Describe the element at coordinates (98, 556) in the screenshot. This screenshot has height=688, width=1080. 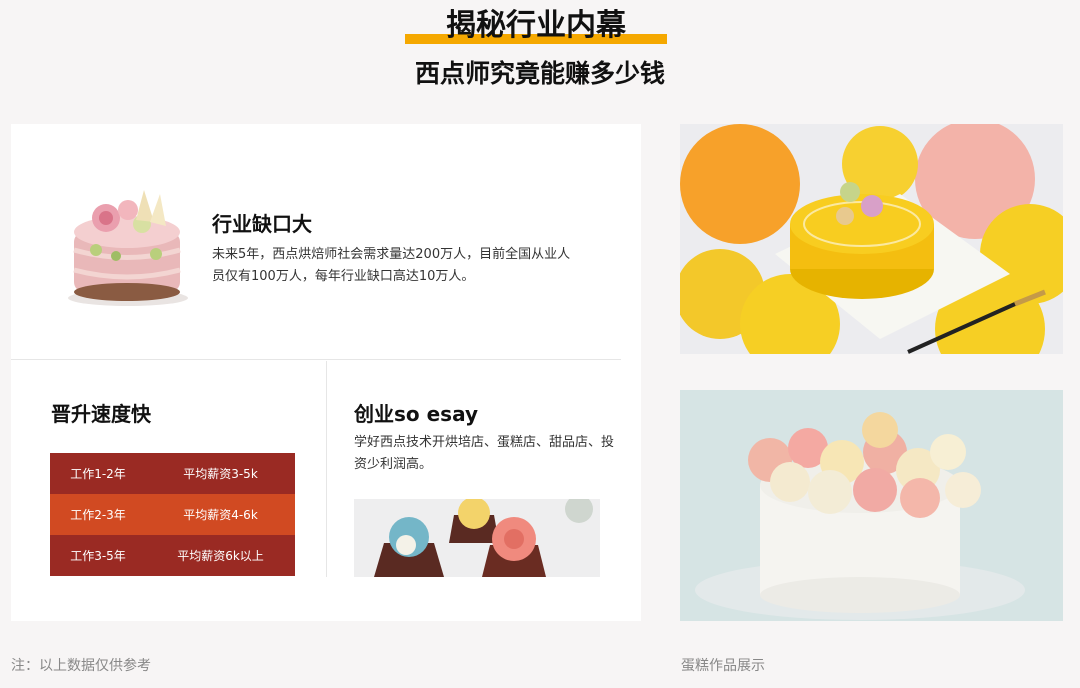
I see `salary-years: 工作3-5年` at that location.